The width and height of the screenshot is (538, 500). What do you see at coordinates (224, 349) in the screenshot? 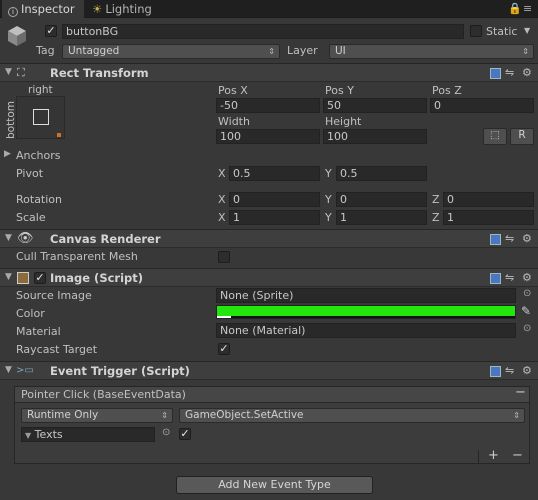
I see `raycast-target-checkbox: ✓` at bounding box center [224, 349].